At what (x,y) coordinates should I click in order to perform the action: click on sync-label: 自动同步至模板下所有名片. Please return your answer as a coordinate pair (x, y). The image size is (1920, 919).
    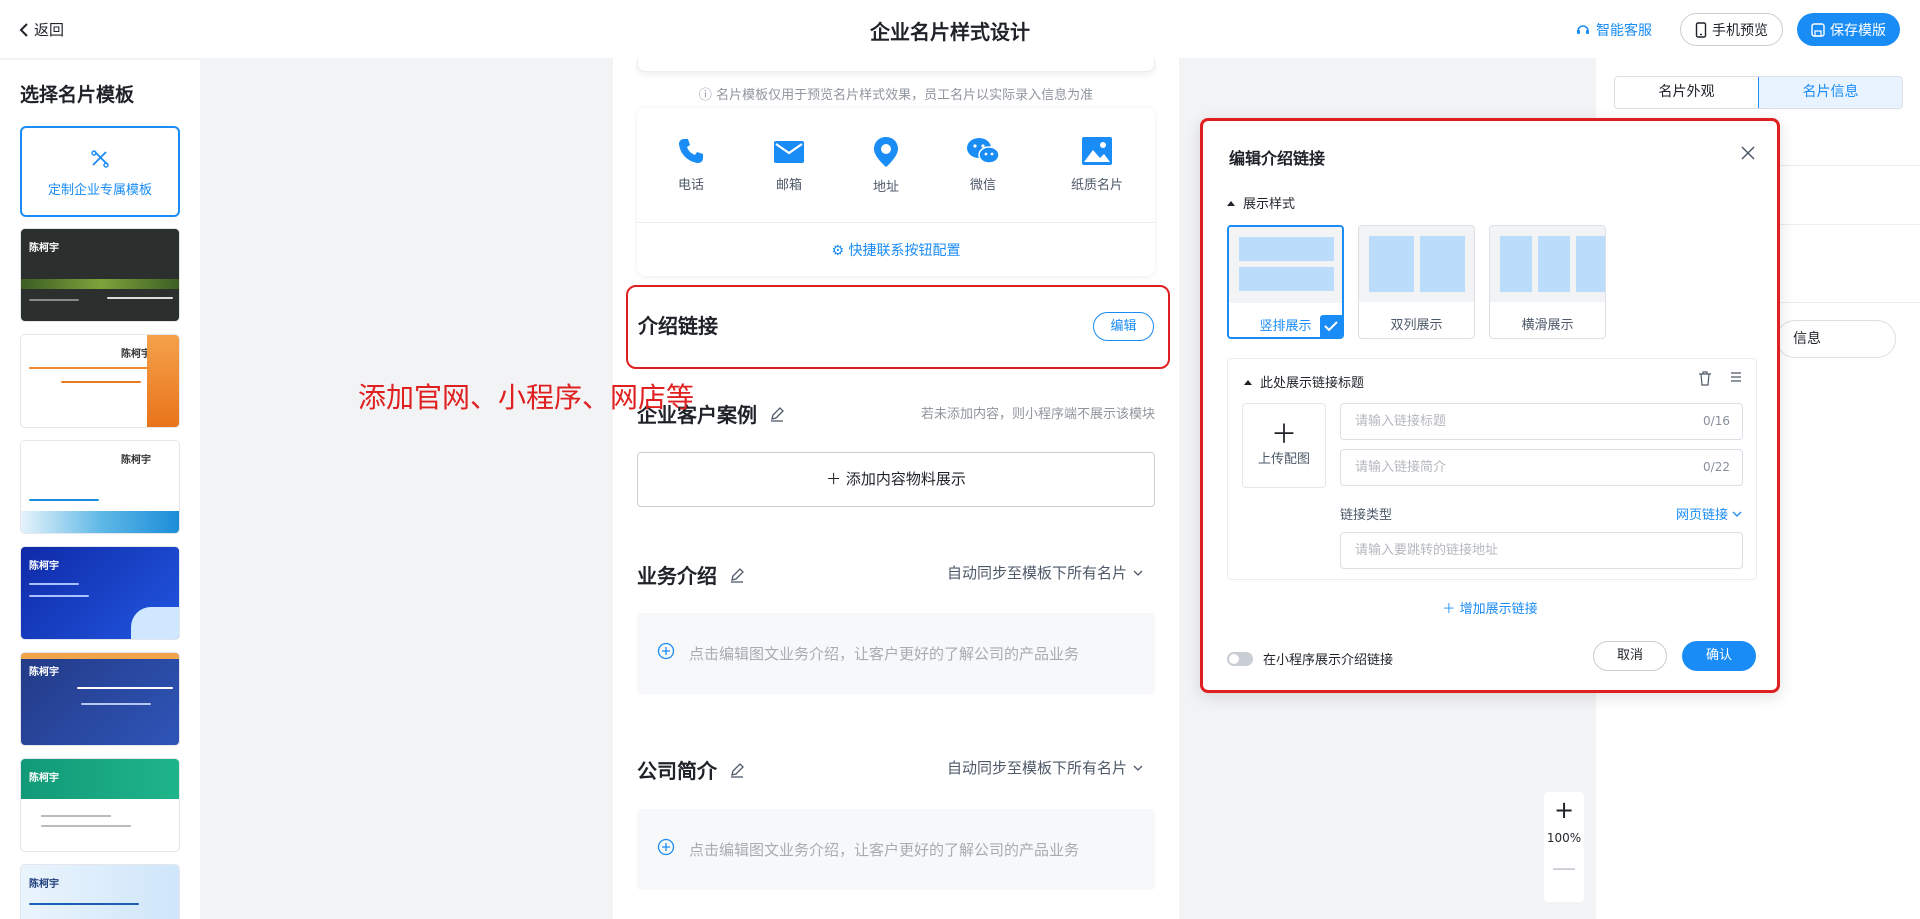
    Looking at the image, I should click on (1036, 573).